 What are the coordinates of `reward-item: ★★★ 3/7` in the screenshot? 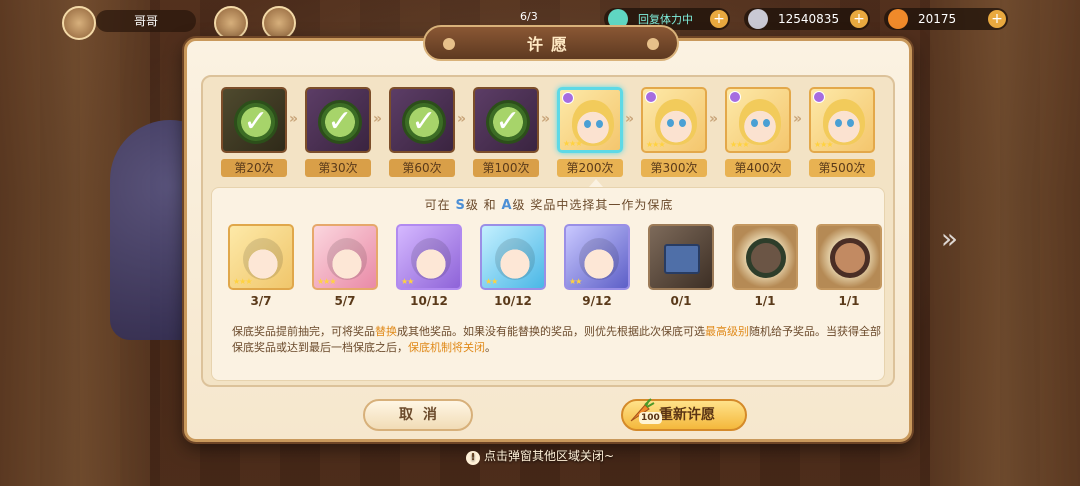 It's located at (261, 269).